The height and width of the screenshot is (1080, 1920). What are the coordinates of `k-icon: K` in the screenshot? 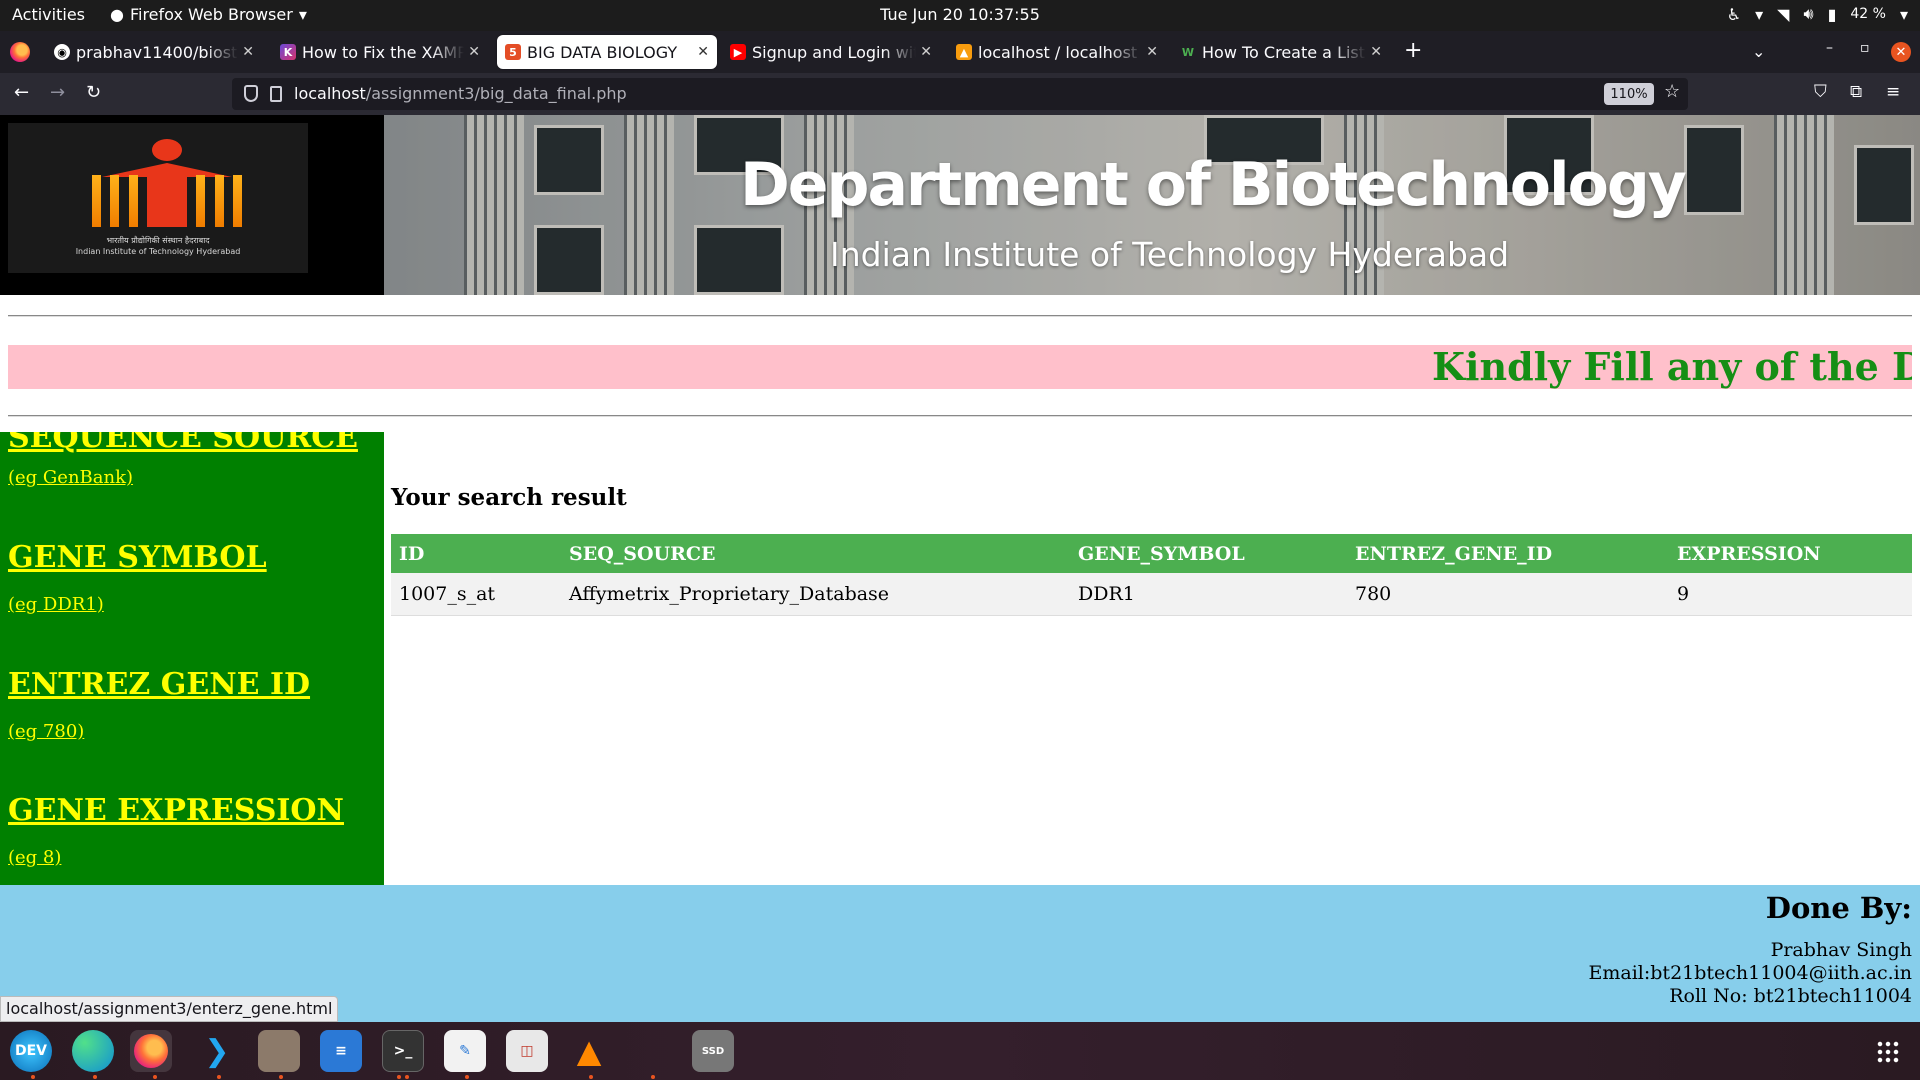 It's located at (288, 52).